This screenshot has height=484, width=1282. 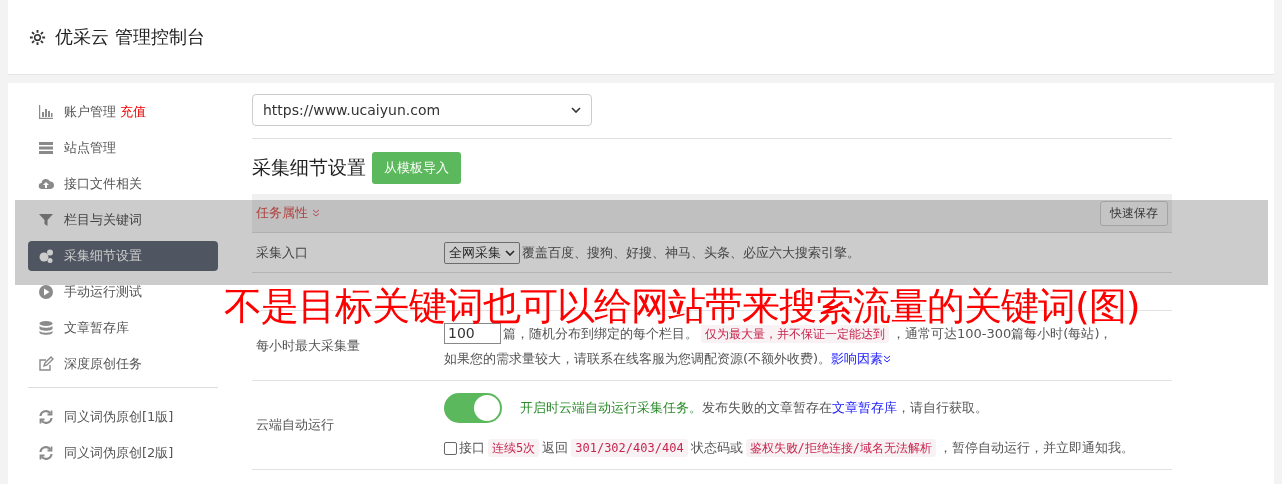 What do you see at coordinates (422, 110) in the screenshot?
I see `site-select: https://www.ucaiyun.com` at bounding box center [422, 110].